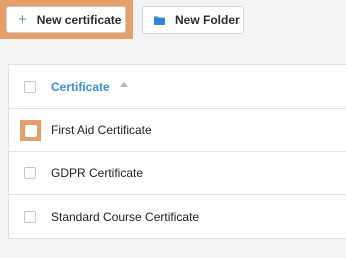 The image size is (346, 258). I want to click on new-folder-button: New Folder, so click(193, 20).